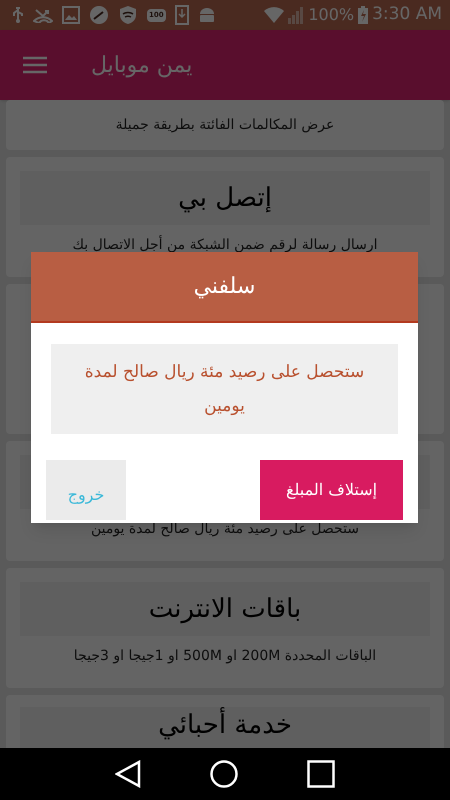 Image resolution: width=450 pixels, height=800 pixels. What do you see at coordinates (86, 490) in the screenshot?
I see `exit-button: خروج` at bounding box center [86, 490].